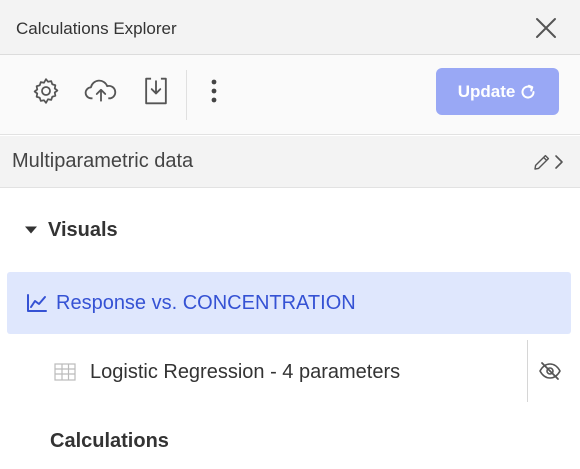 The width and height of the screenshot is (580, 469). I want to click on caret-down-icon, so click(31, 230).